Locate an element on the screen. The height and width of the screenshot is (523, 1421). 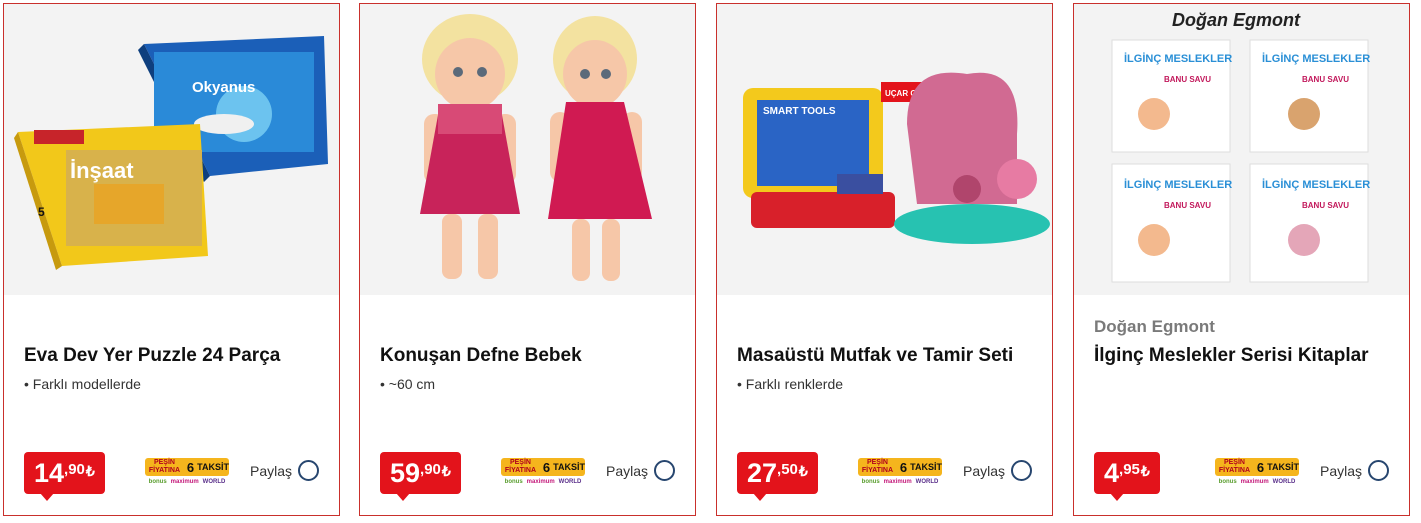
tool-bench: SMART TOOLS is located at coordinates (819, 158).